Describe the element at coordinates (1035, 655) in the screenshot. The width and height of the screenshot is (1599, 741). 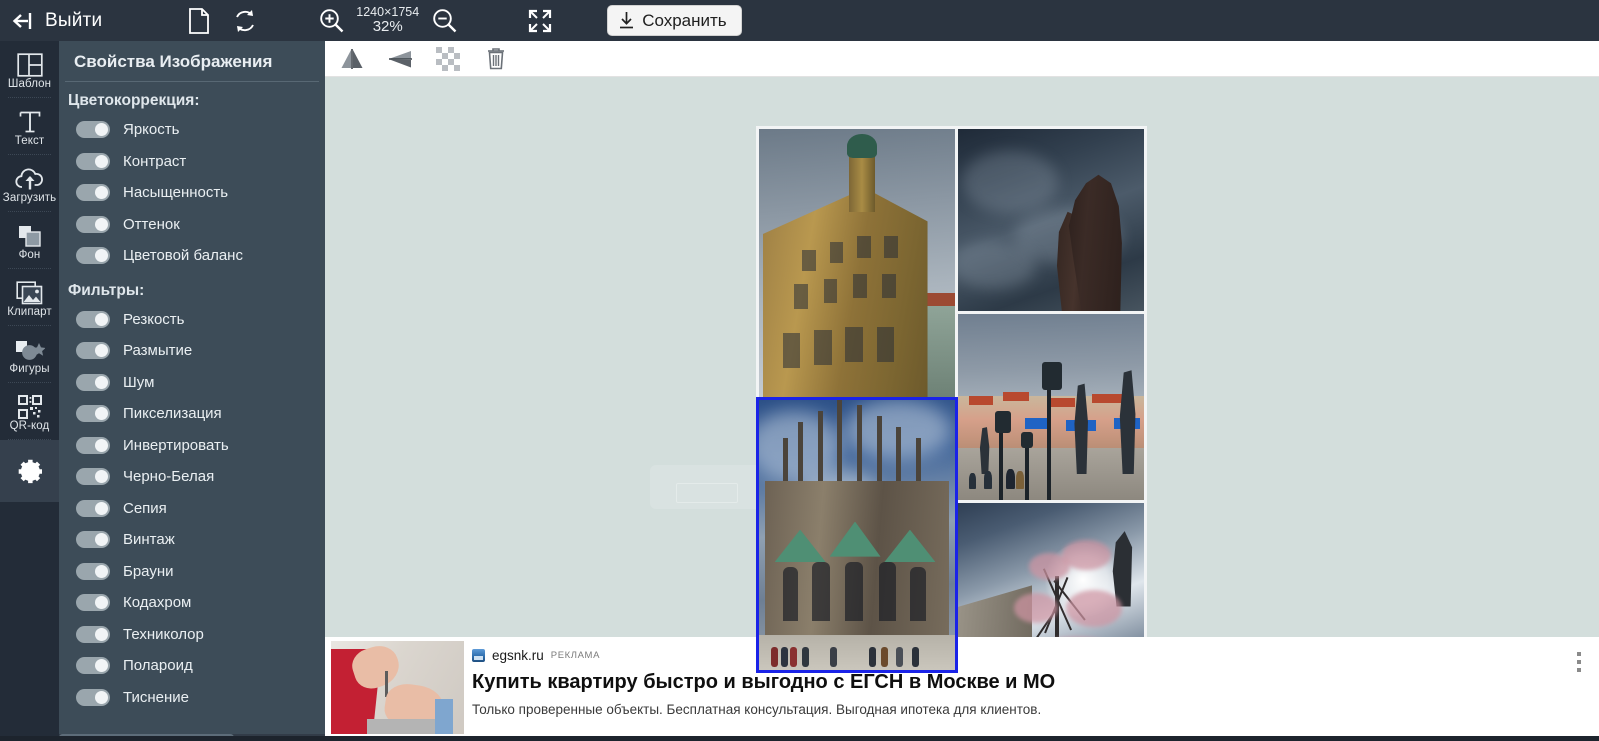
I see `ad-header: egsnk.ru РЕКЛАМА` at that location.